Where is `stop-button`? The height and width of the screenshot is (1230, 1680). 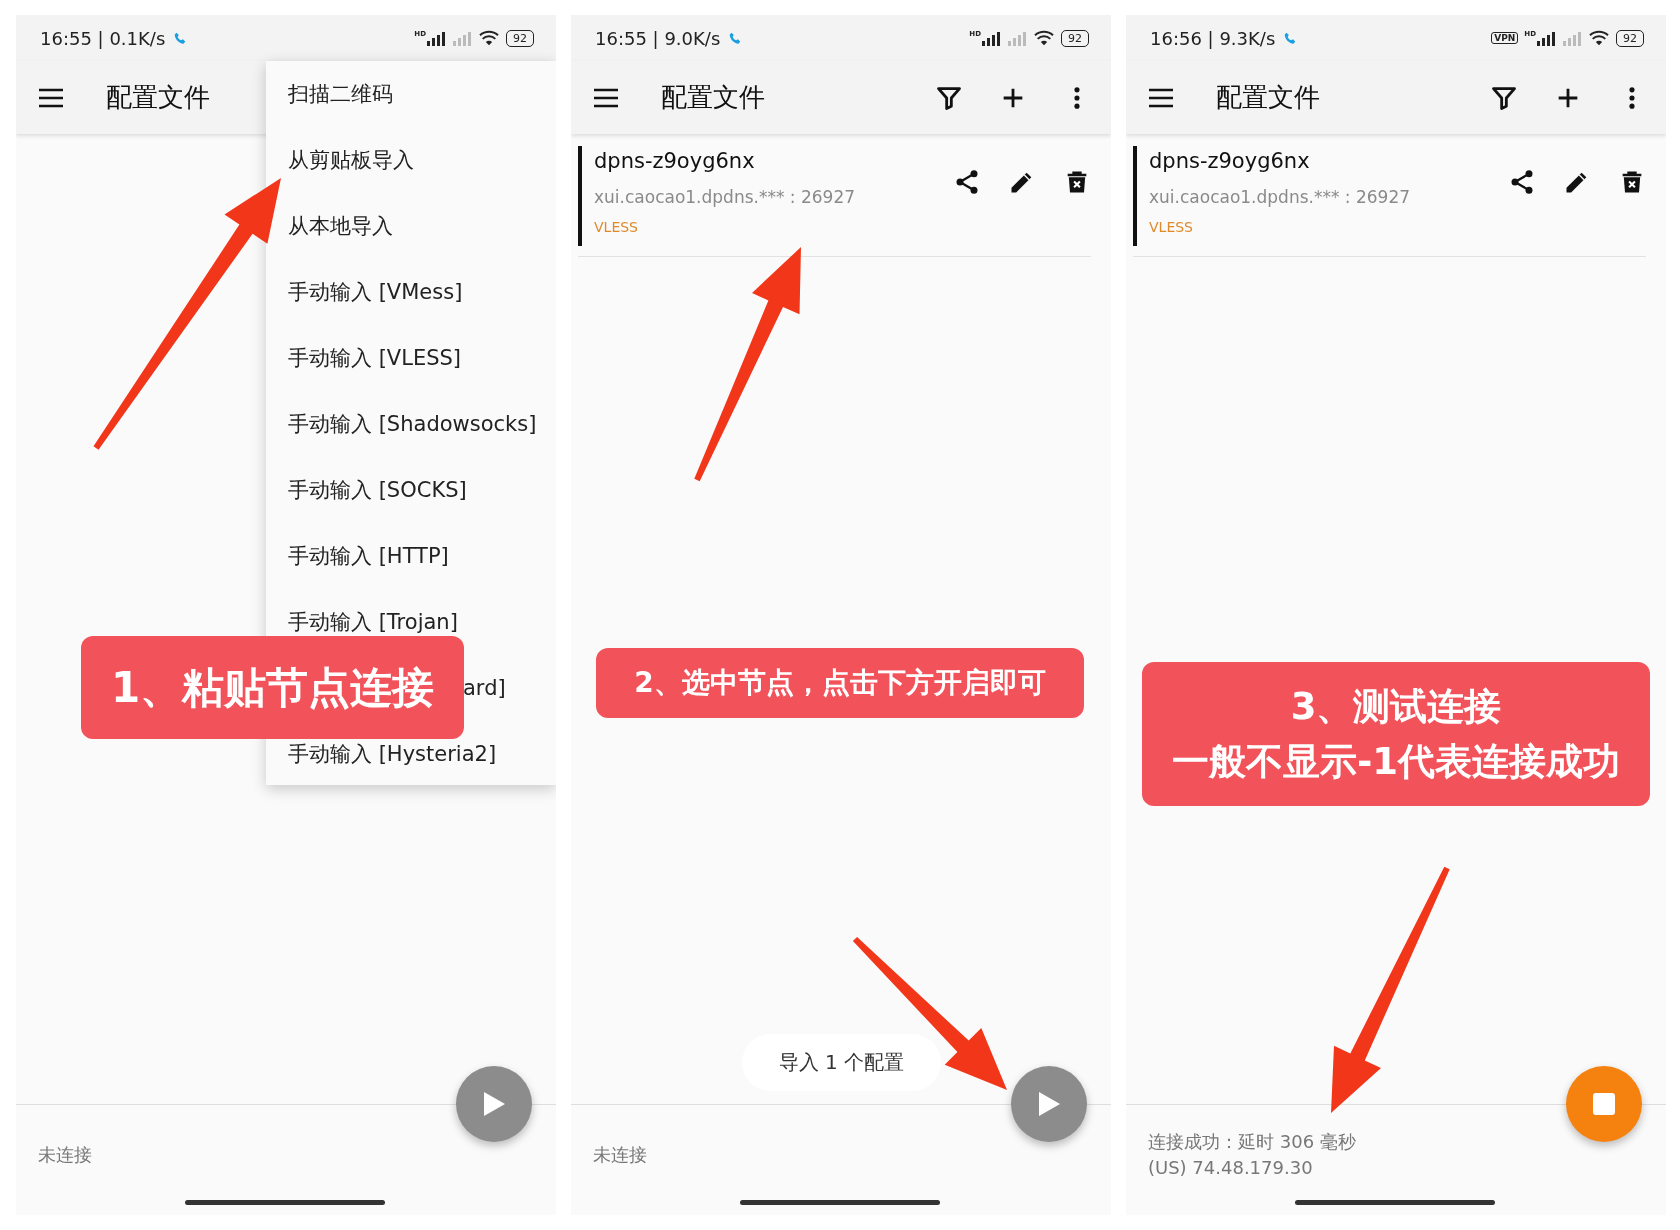
stop-button is located at coordinates (1604, 1104).